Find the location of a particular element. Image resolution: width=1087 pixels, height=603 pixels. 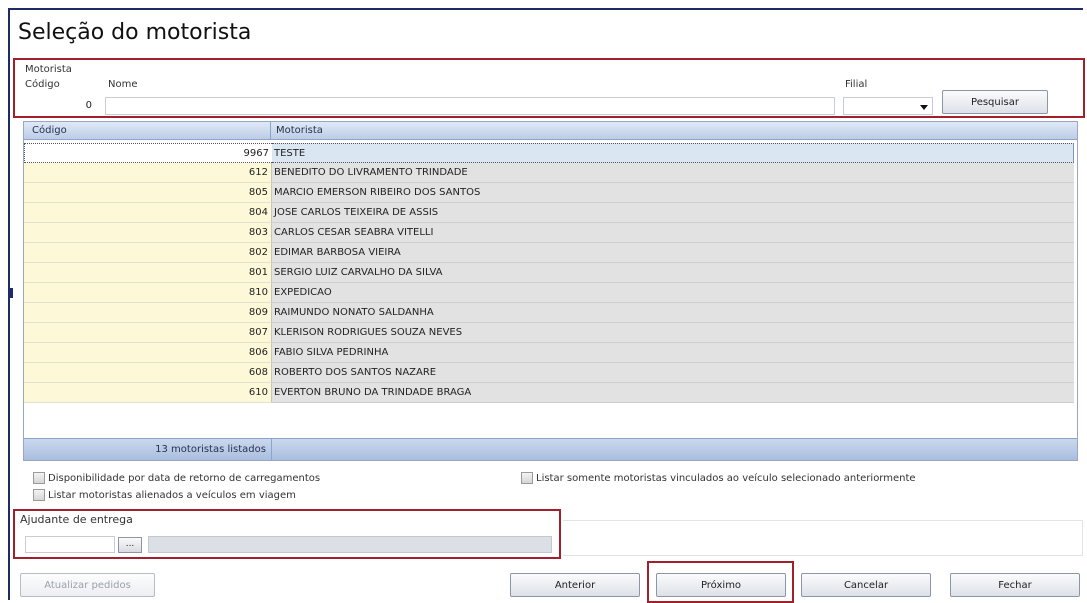

cell-code: 608 is located at coordinates (148, 373).